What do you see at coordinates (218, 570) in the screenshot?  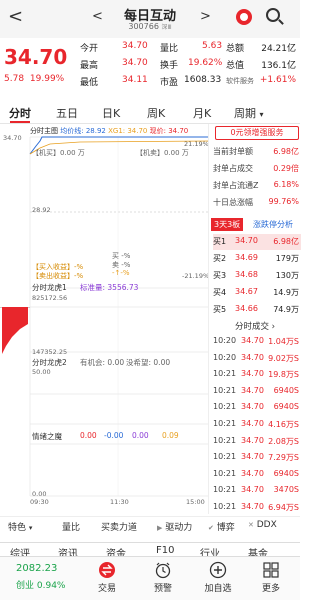 I see `plus-circle-icon` at bounding box center [218, 570].